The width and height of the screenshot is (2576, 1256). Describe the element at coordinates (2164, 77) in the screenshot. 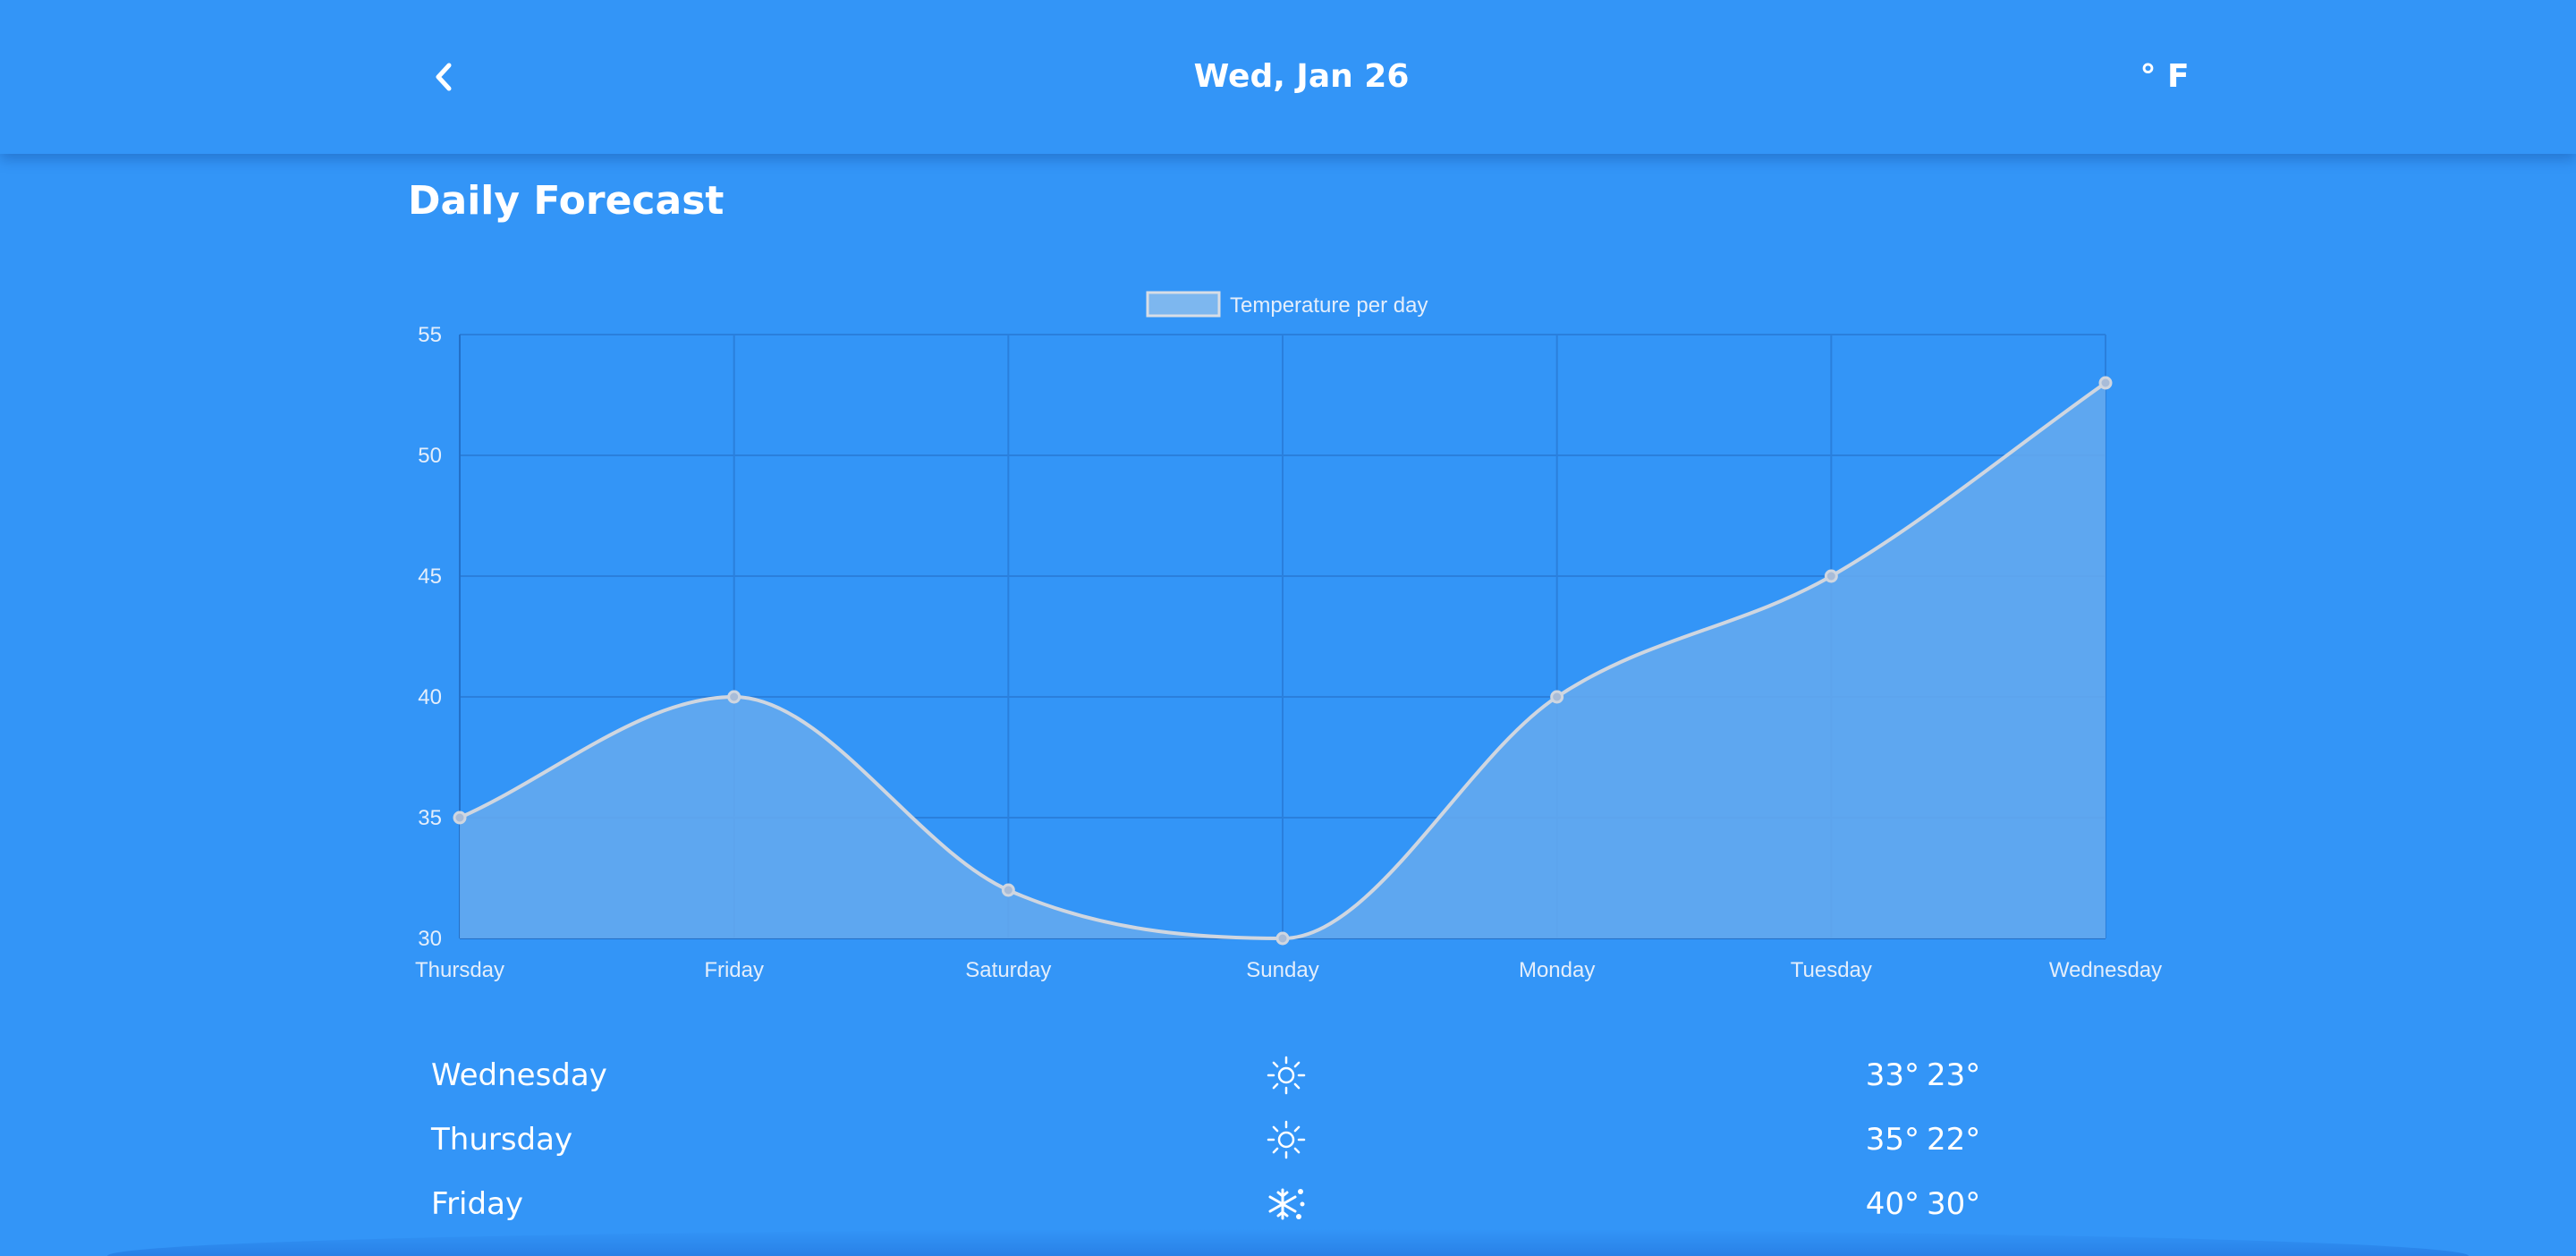

I see `unit-toggle: ° F` at that location.